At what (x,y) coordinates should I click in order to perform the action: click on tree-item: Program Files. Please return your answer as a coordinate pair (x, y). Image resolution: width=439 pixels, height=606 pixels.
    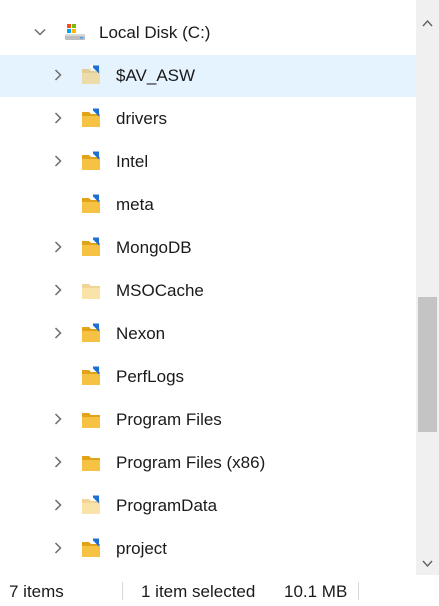
    Looking at the image, I should click on (208, 420).